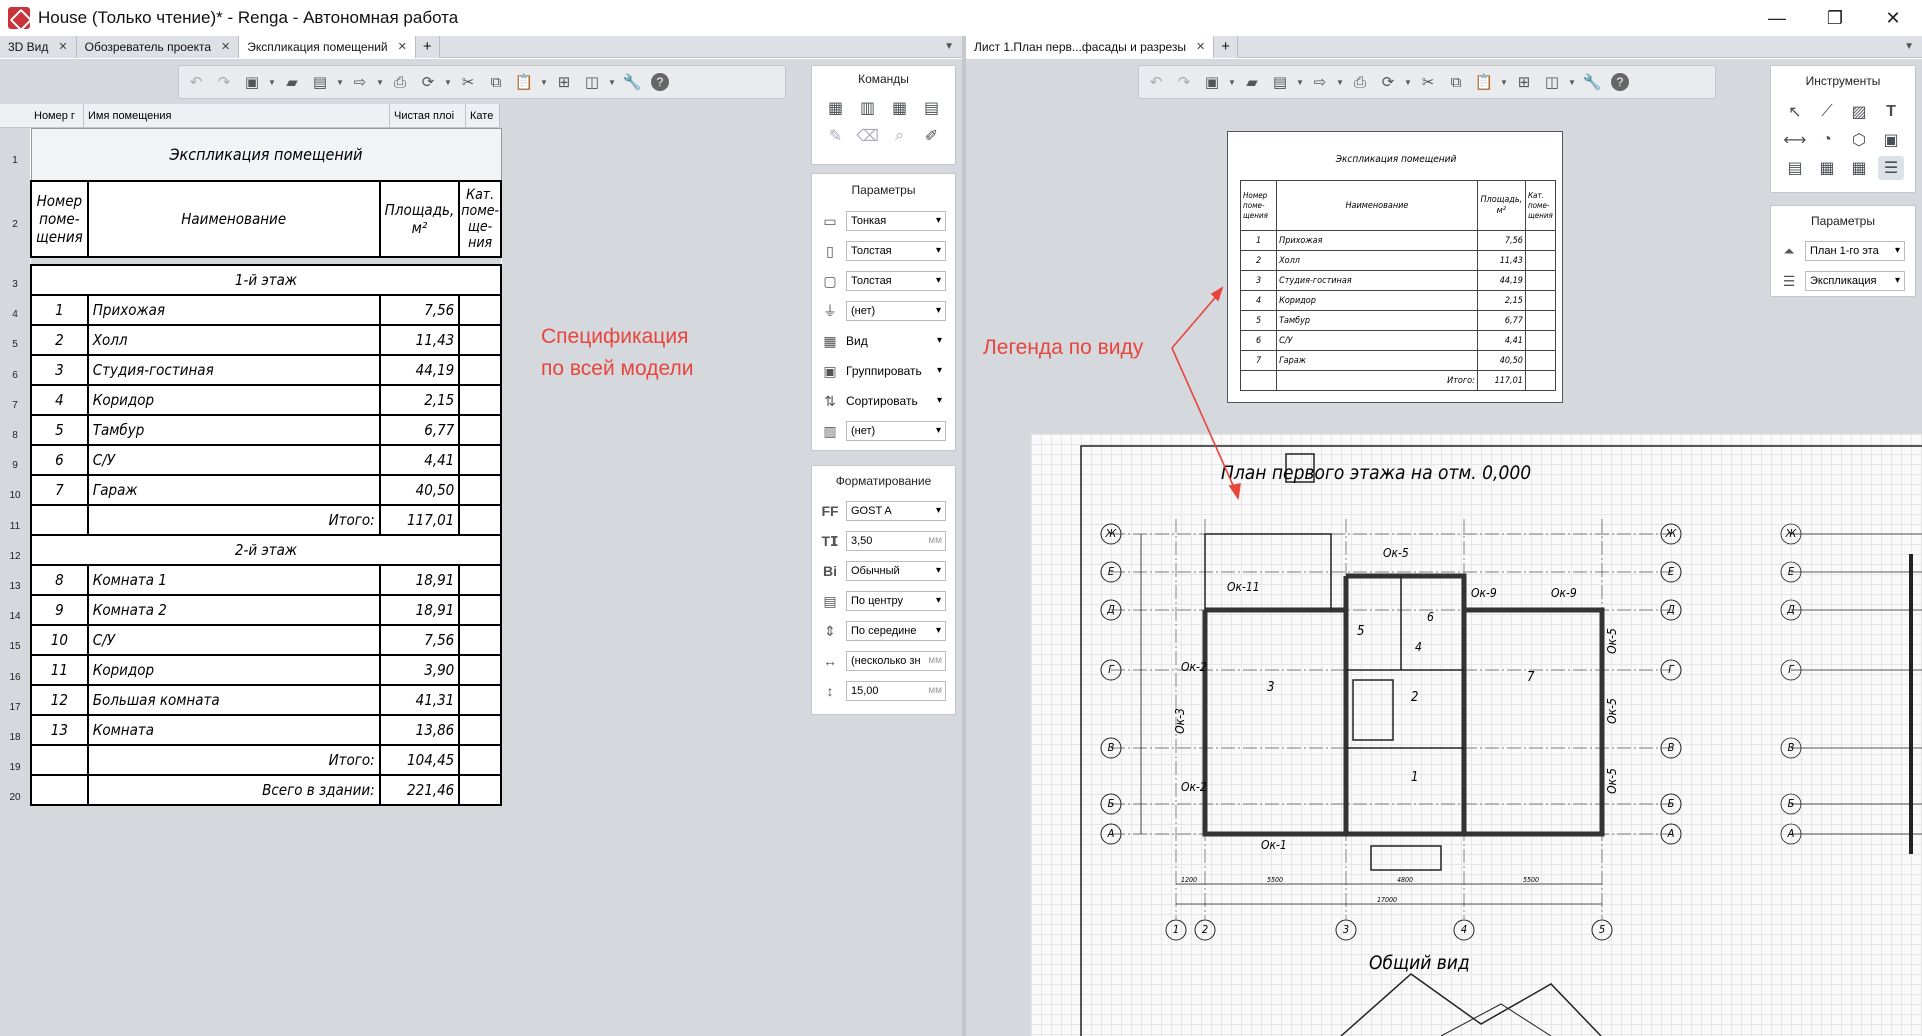 This screenshot has width=1922, height=1036. What do you see at coordinates (428, 116) in the screenshot?
I see `column-header: Чистая плоі` at bounding box center [428, 116].